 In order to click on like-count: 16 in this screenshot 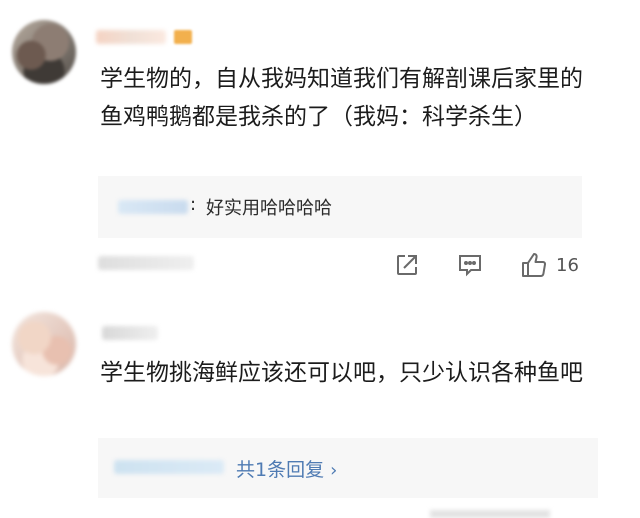, I will do `click(567, 265)`.